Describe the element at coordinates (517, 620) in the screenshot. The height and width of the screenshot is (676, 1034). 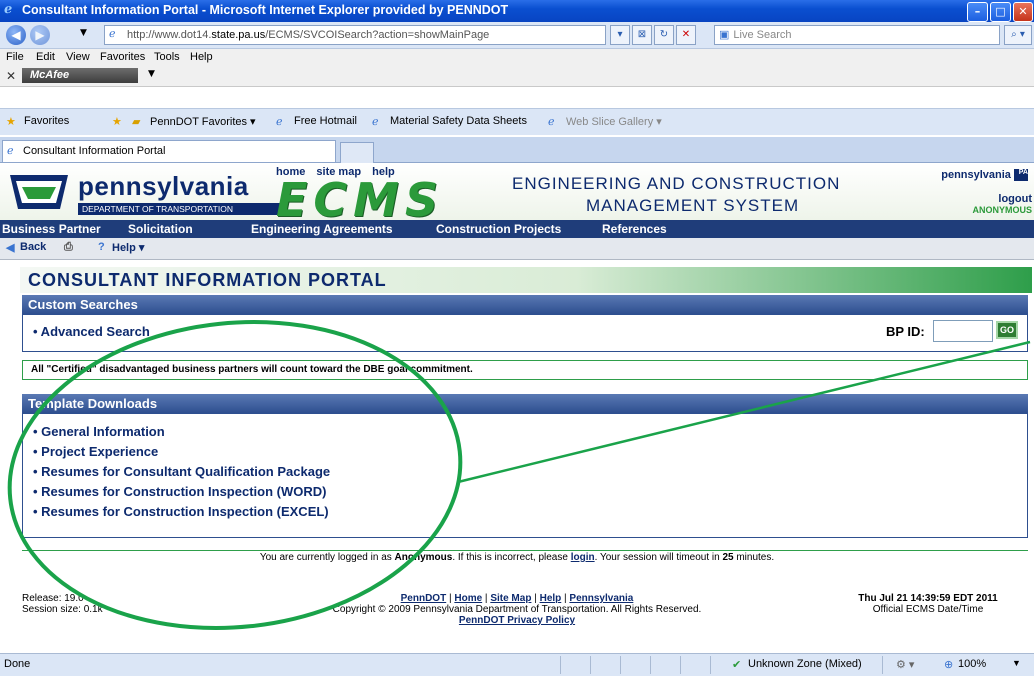
I see `privacy-policy-link: PennDOT Privacy Policy` at that location.